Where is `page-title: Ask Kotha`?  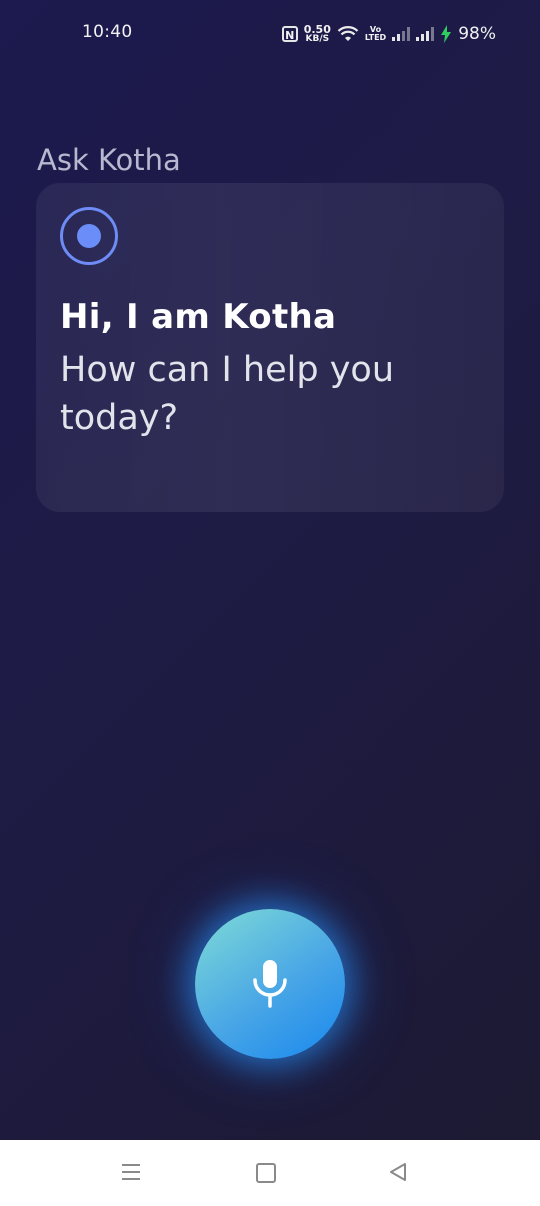 page-title: Ask Kotha is located at coordinates (109, 160).